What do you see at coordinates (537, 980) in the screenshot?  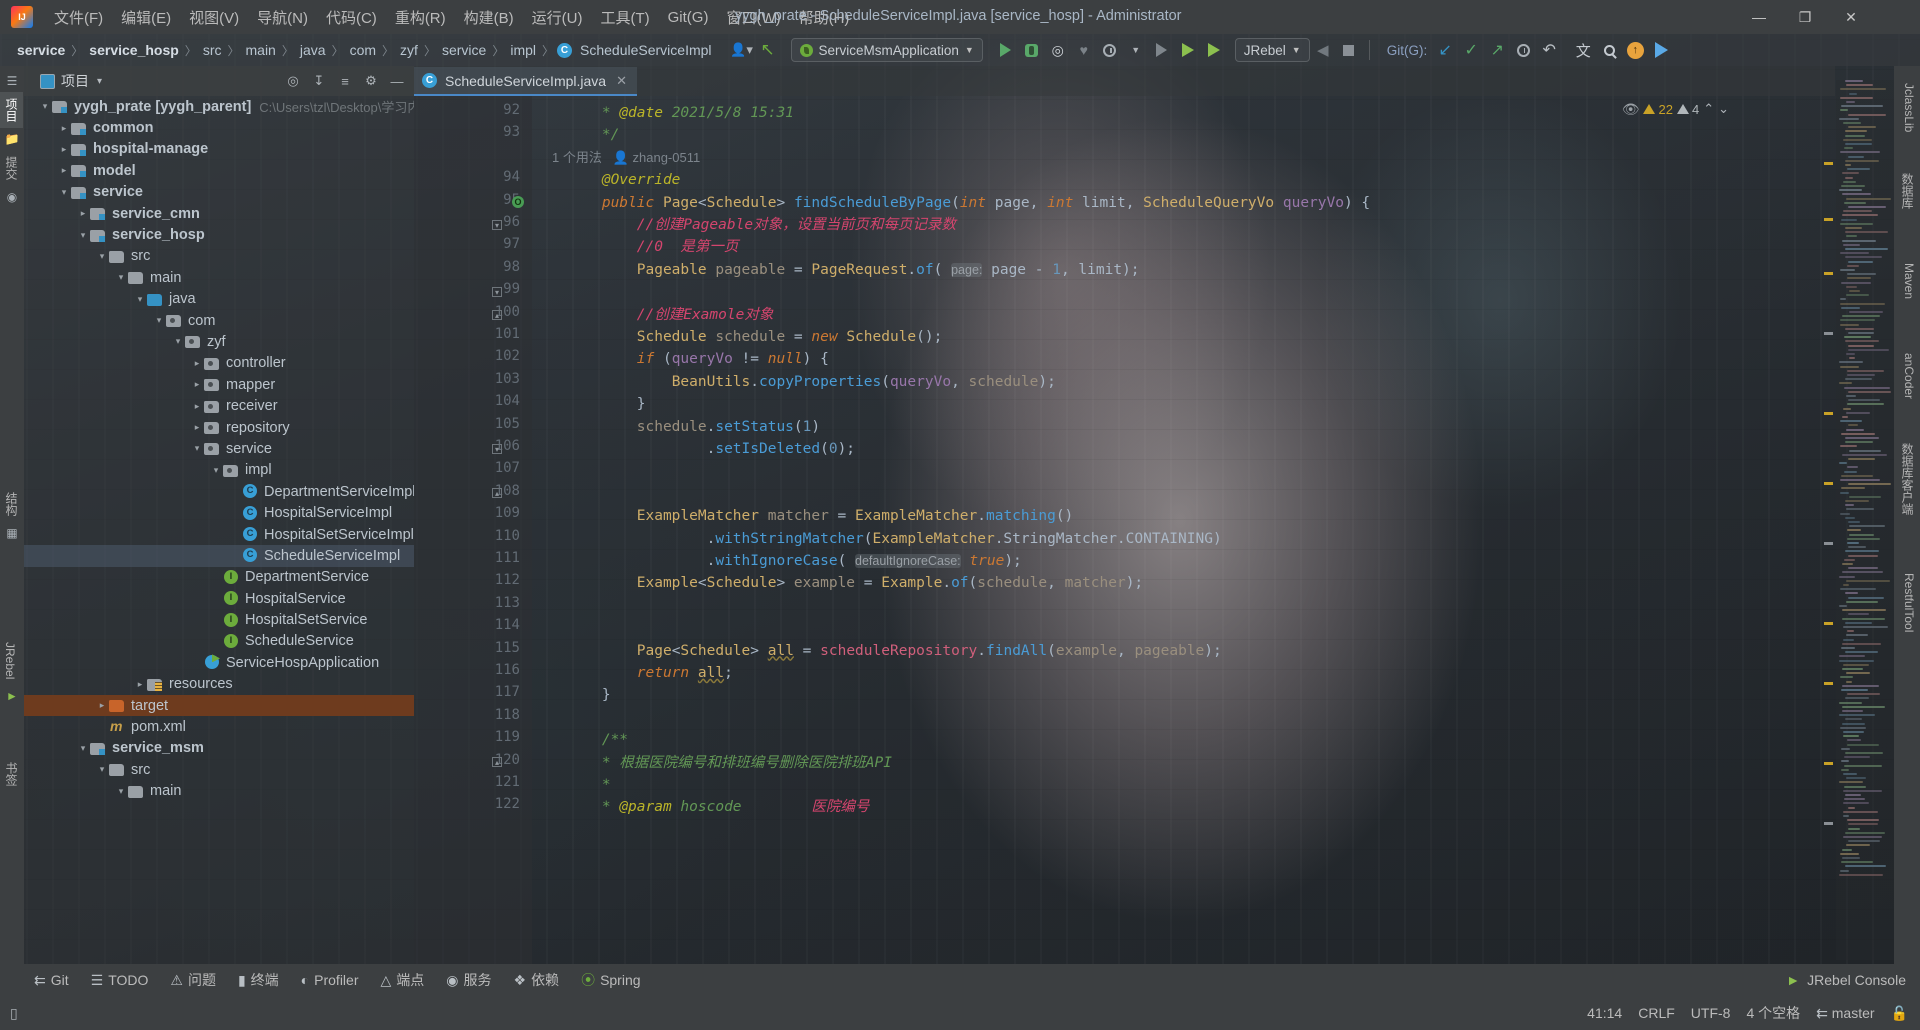 I see `bottom-tab-dependencies: ❖ 依赖` at bounding box center [537, 980].